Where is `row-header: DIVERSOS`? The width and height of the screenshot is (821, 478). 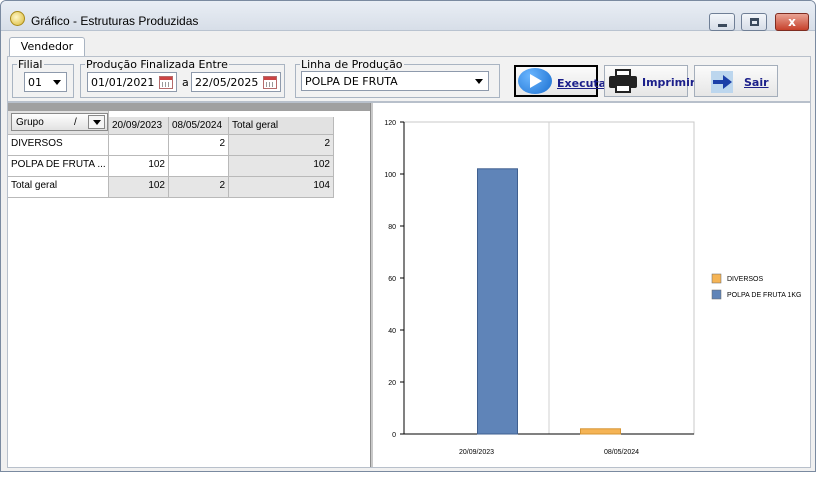 row-header: DIVERSOS is located at coordinates (58, 145).